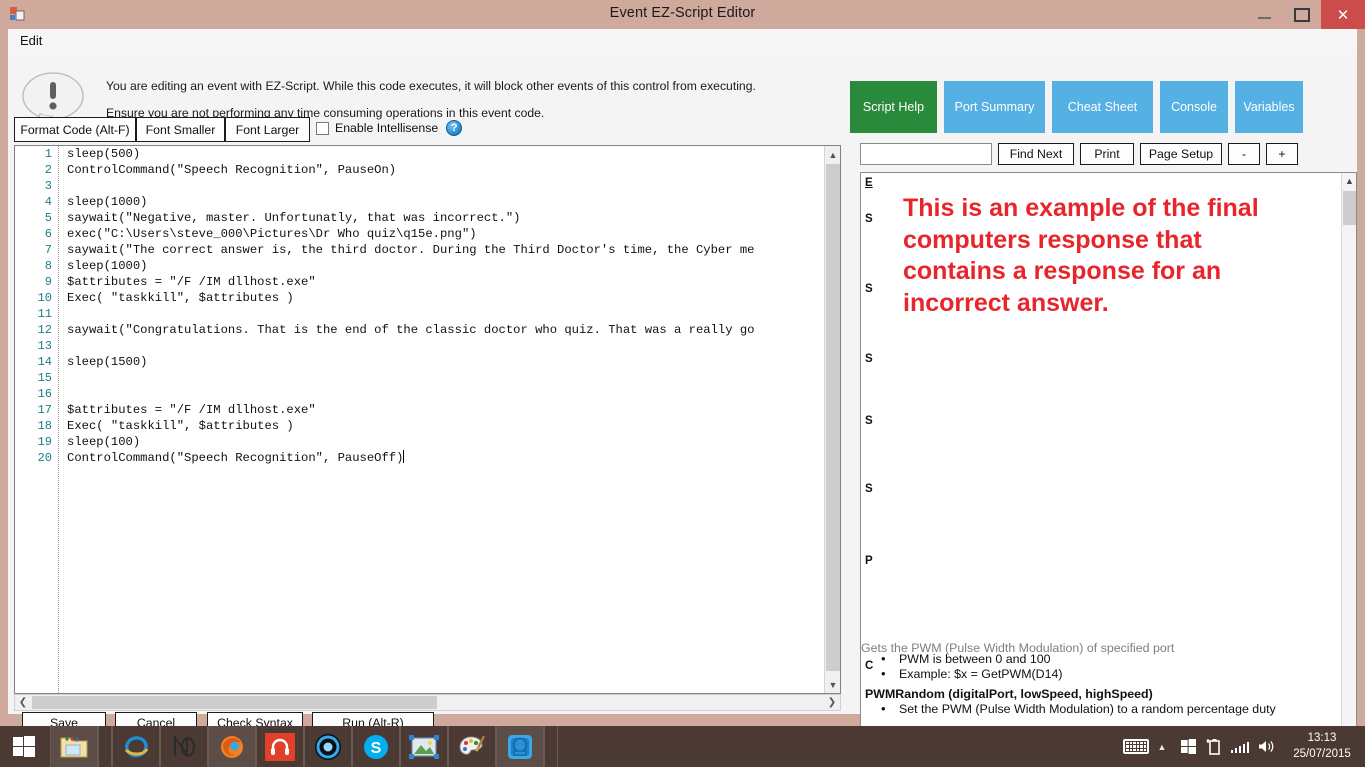 This screenshot has width=1365, height=767. Describe the element at coordinates (1181, 154) in the screenshot. I see `page-setup-button: Page Setup` at that location.